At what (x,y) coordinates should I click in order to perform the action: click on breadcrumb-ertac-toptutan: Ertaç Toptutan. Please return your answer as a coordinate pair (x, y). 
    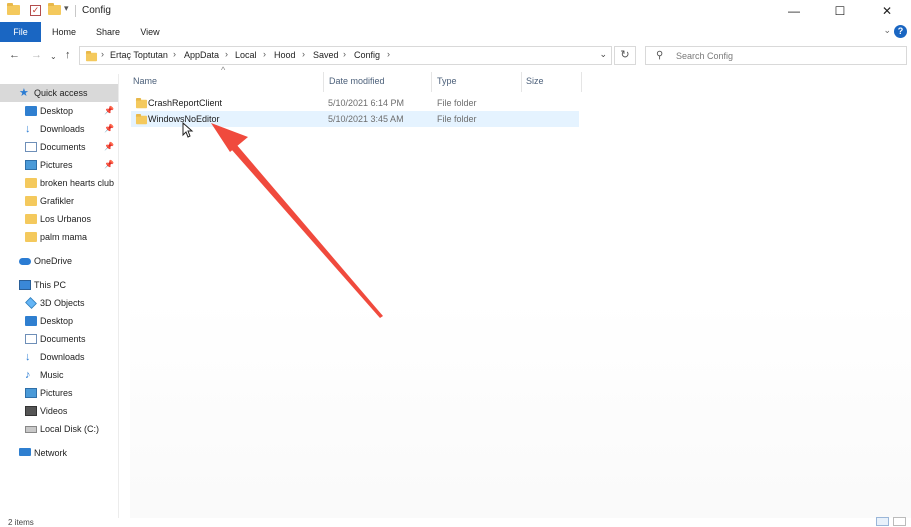
    Looking at the image, I should click on (139, 55).